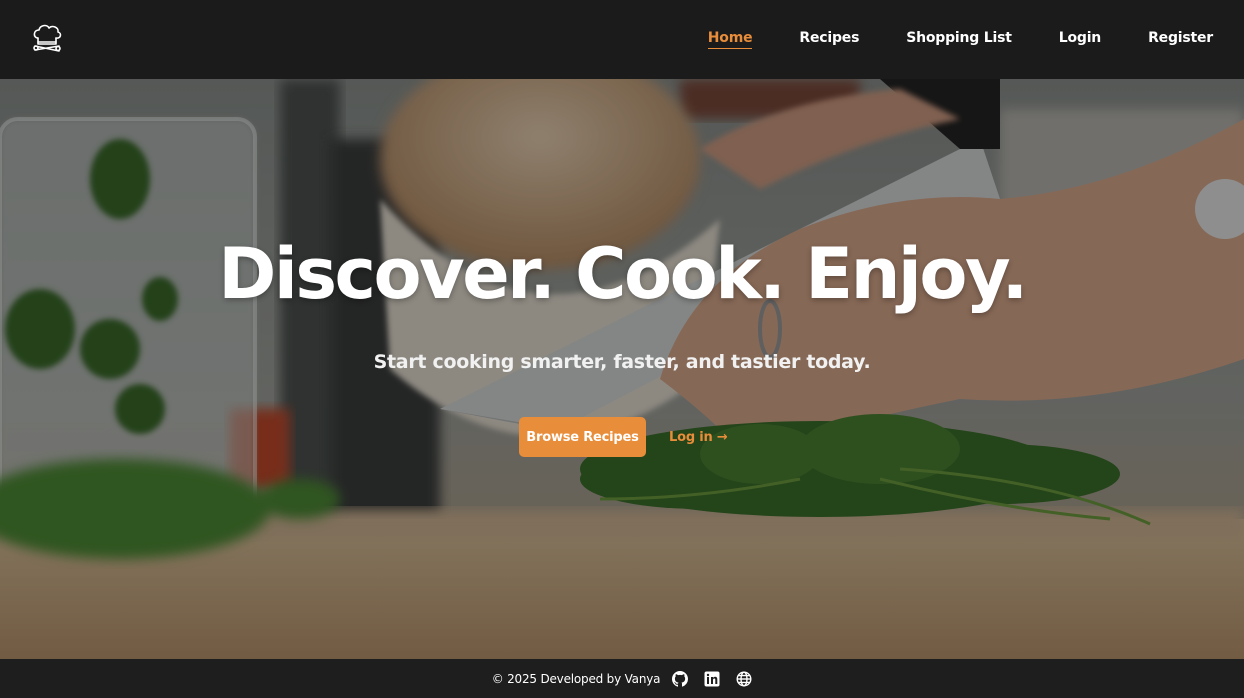 The width and height of the screenshot is (1244, 698). Describe the element at coordinates (829, 39) in the screenshot. I see `nav-link-recipes: Recipes` at that location.